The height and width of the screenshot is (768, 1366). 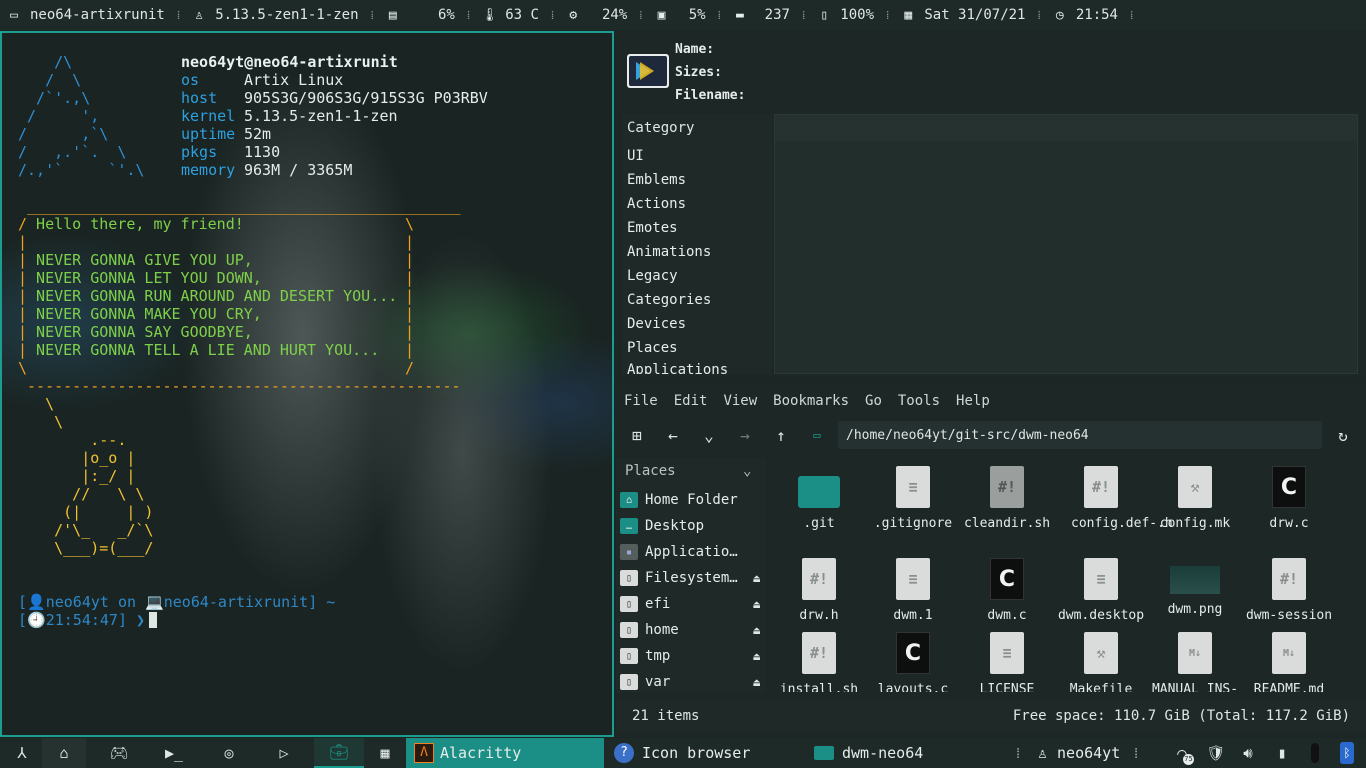 What do you see at coordinates (174, 753) in the screenshot?
I see `terminal-tag-icon: ▶_` at bounding box center [174, 753].